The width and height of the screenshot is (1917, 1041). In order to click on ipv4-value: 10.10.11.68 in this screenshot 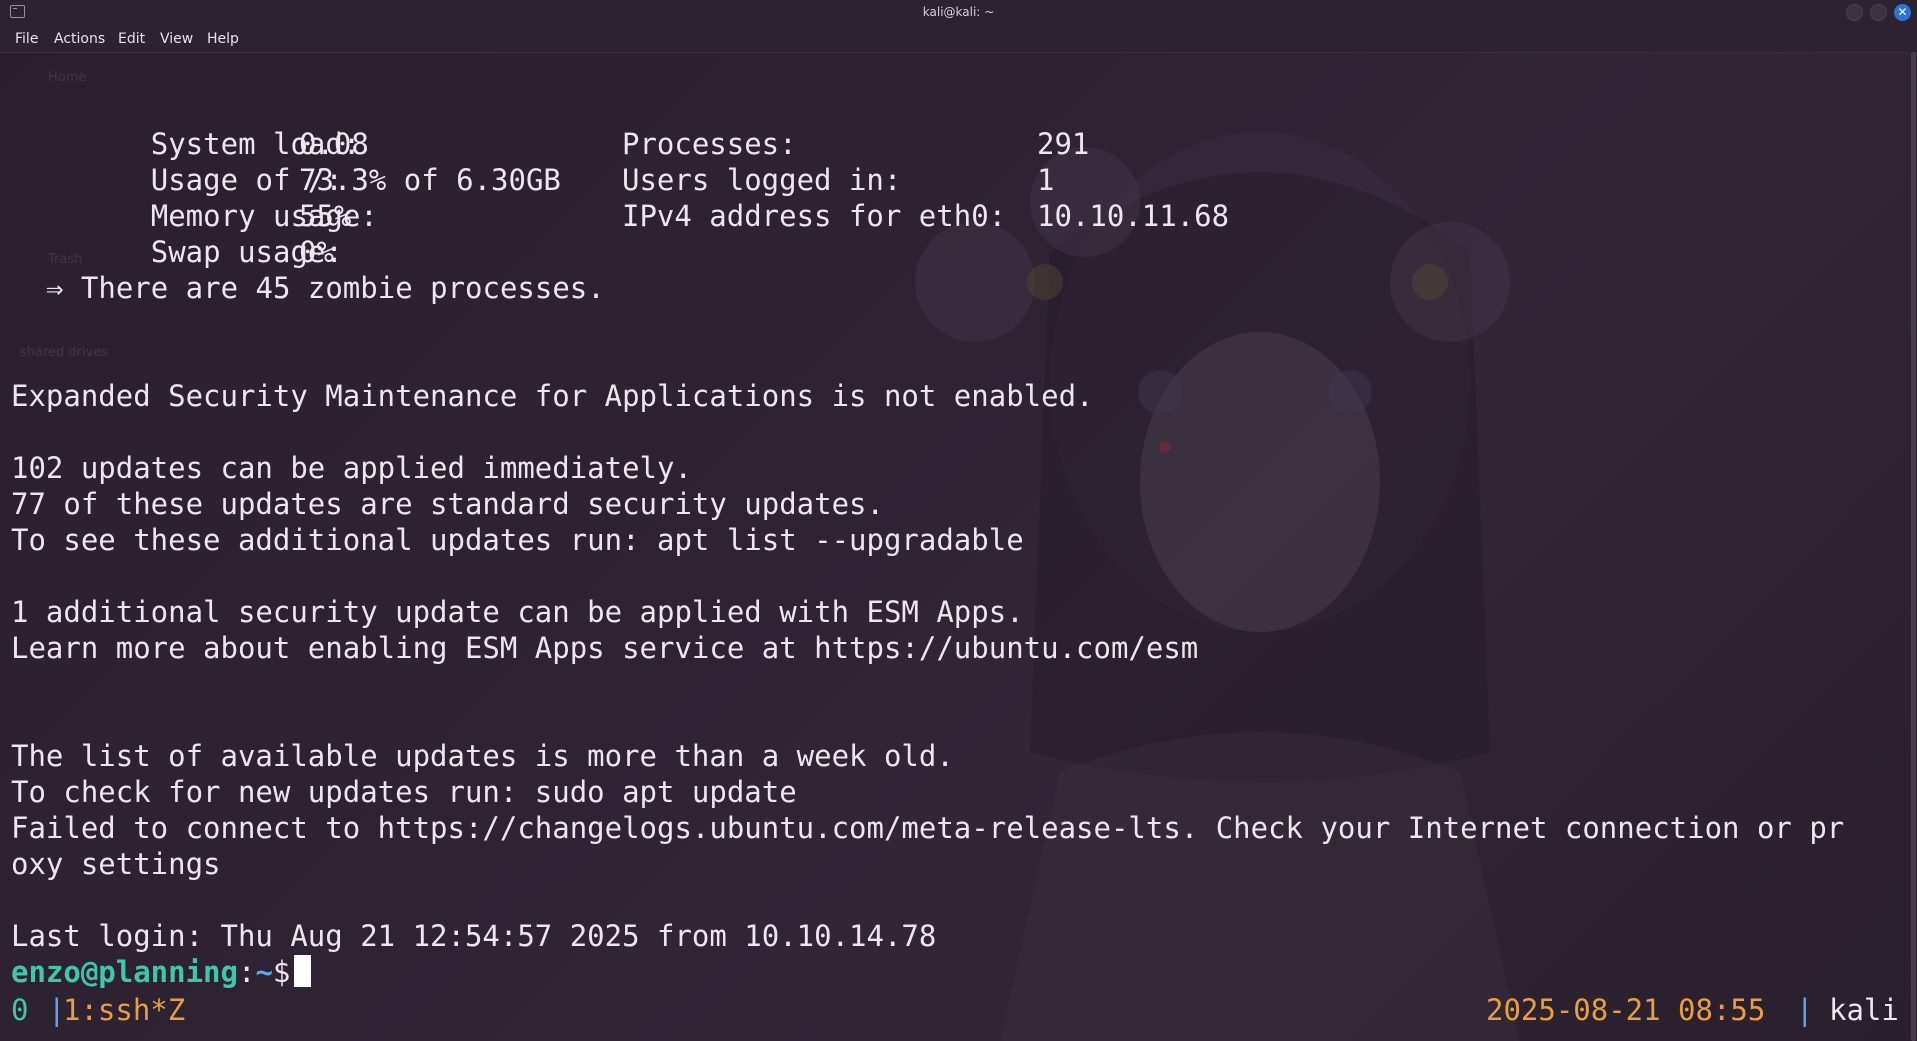, I will do `click(1133, 216)`.